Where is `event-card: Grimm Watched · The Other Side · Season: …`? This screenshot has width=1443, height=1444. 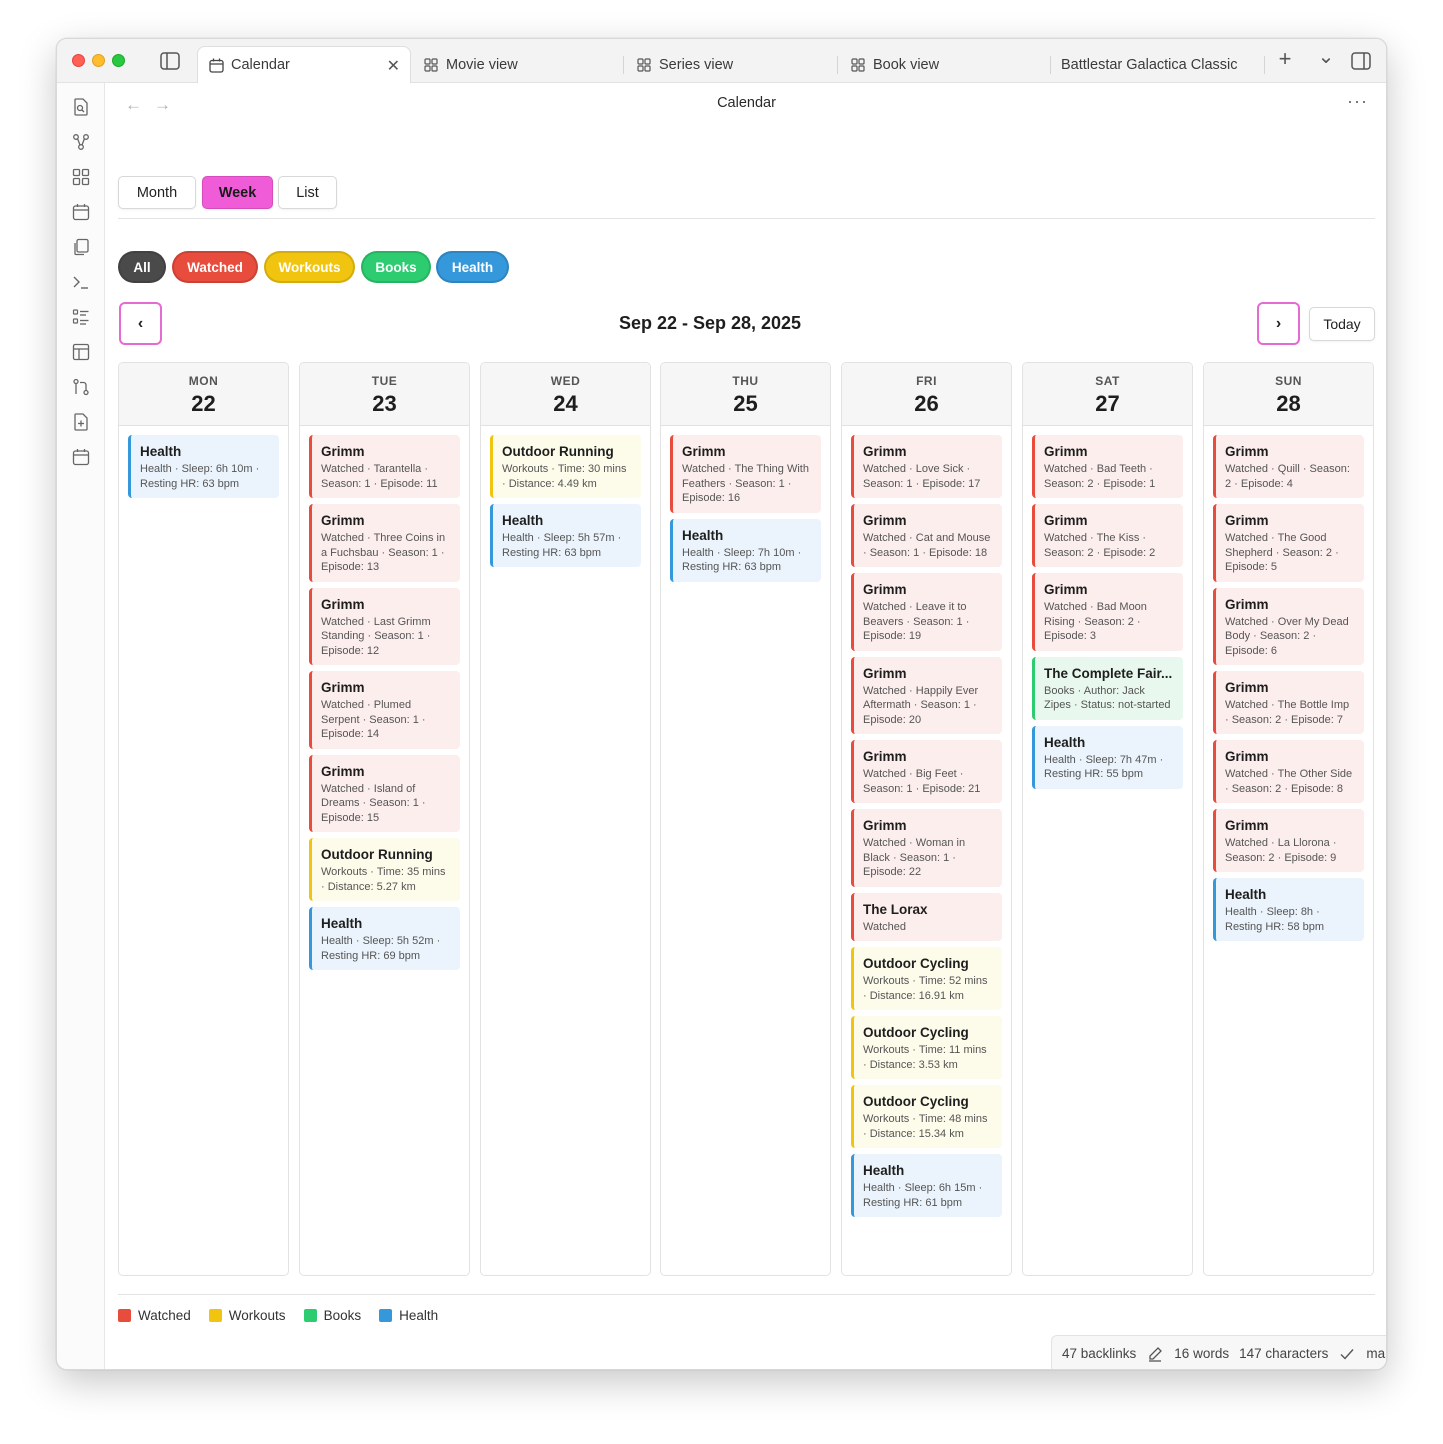 event-card: Grimm Watched · The Other Side · Season: … is located at coordinates (1288, 771).